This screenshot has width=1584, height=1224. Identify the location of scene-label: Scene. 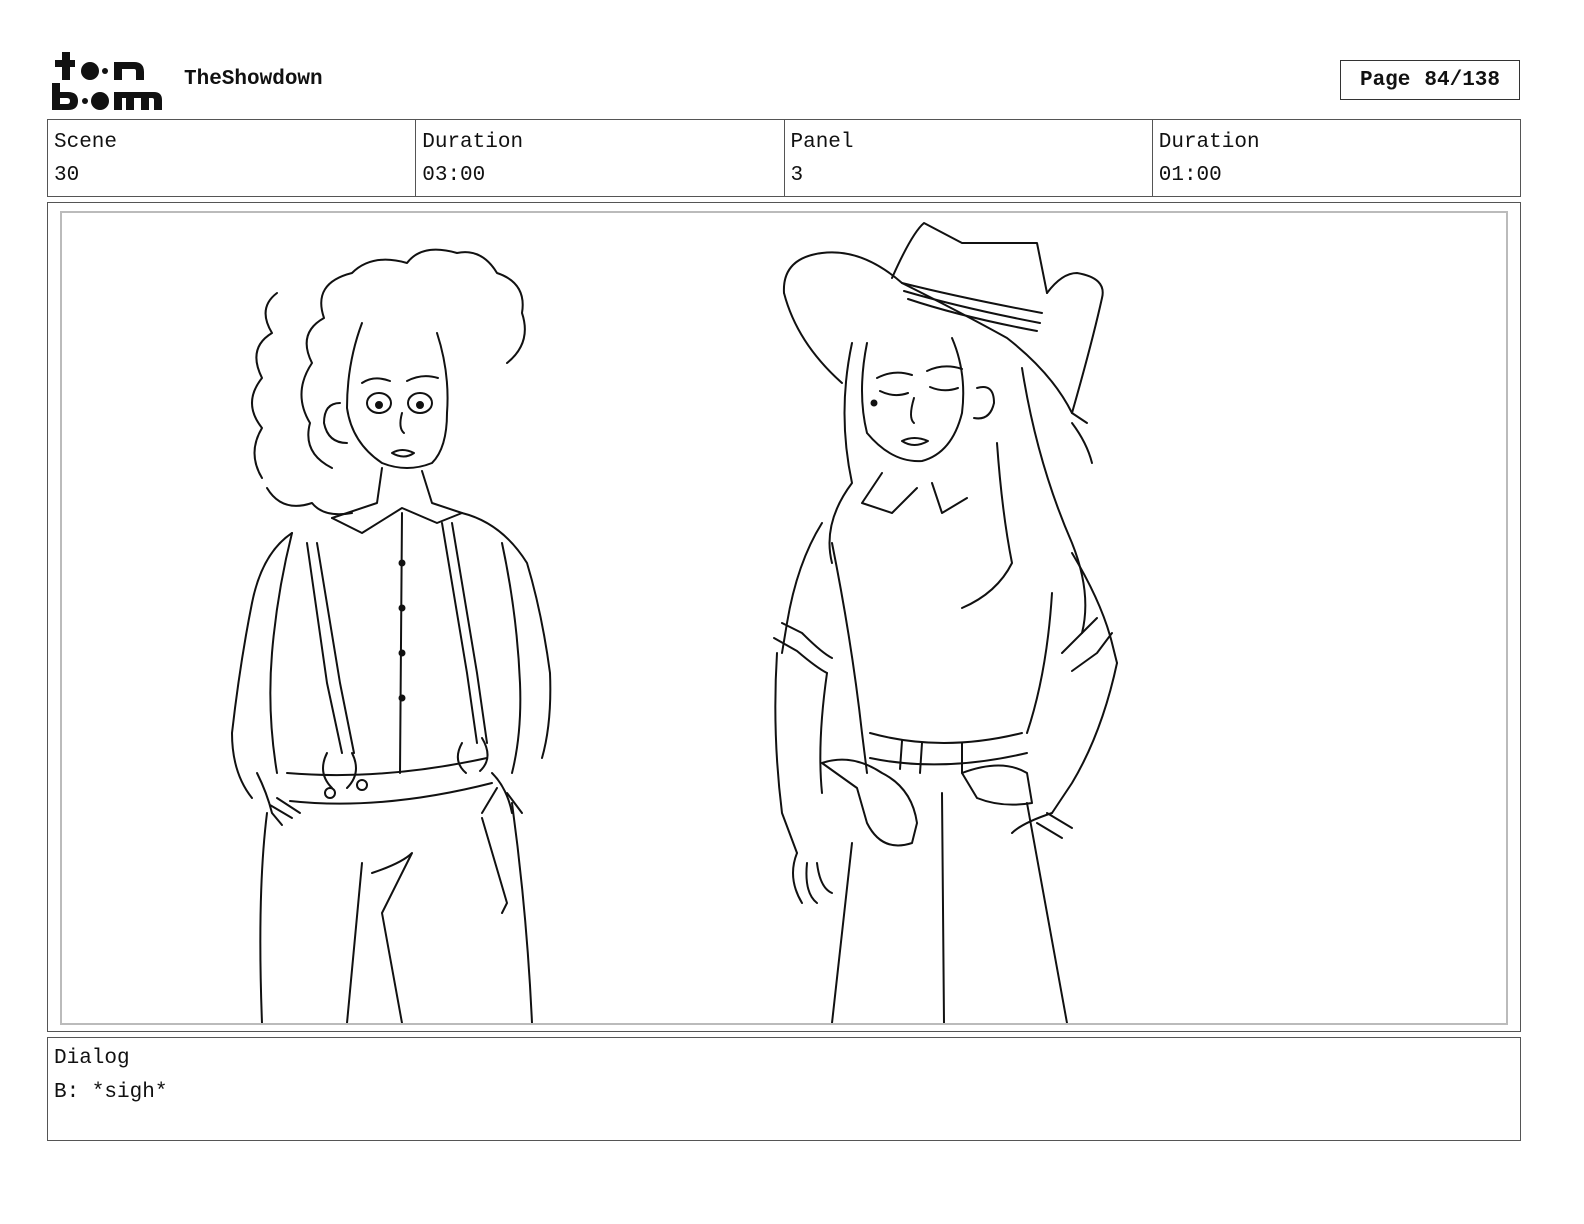
(86, 142).